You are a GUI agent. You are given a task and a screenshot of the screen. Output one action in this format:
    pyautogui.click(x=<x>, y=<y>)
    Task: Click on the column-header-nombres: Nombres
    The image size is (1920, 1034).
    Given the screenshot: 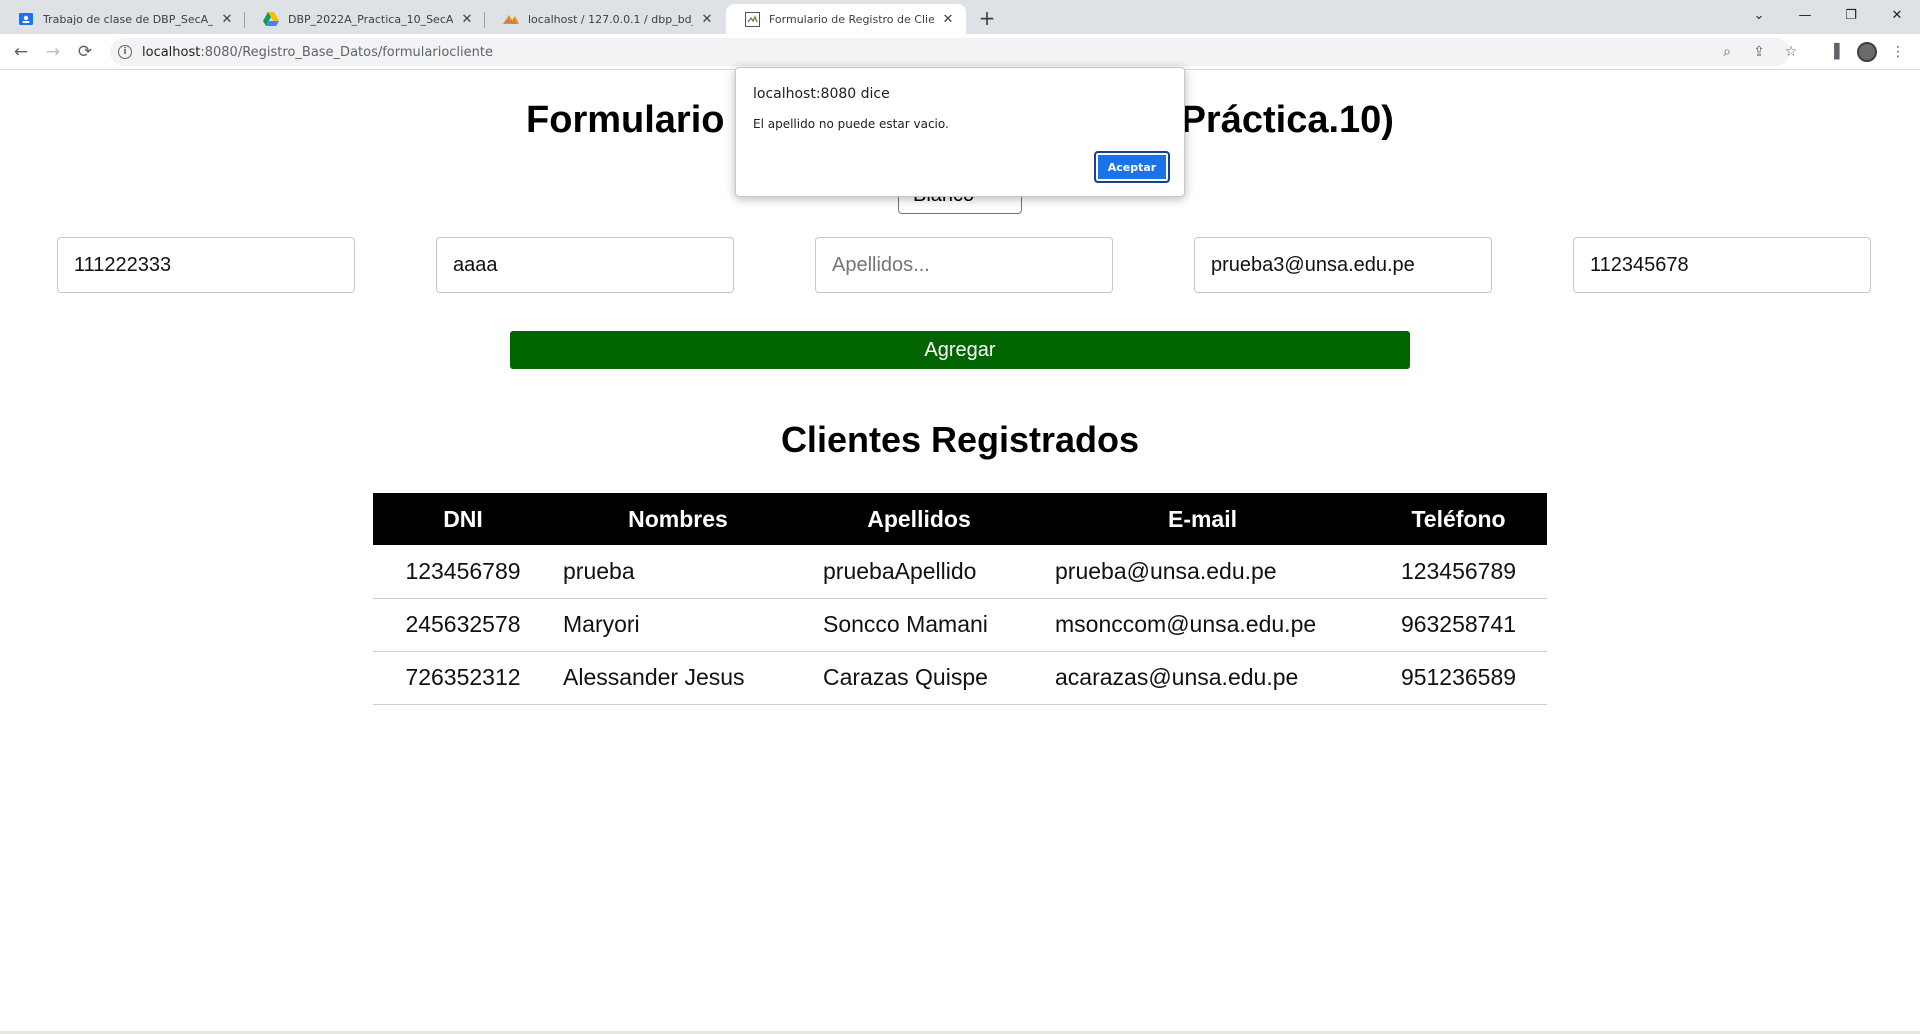 What is the action you would take?
    pyautogui.click(x=678, y=519)
    